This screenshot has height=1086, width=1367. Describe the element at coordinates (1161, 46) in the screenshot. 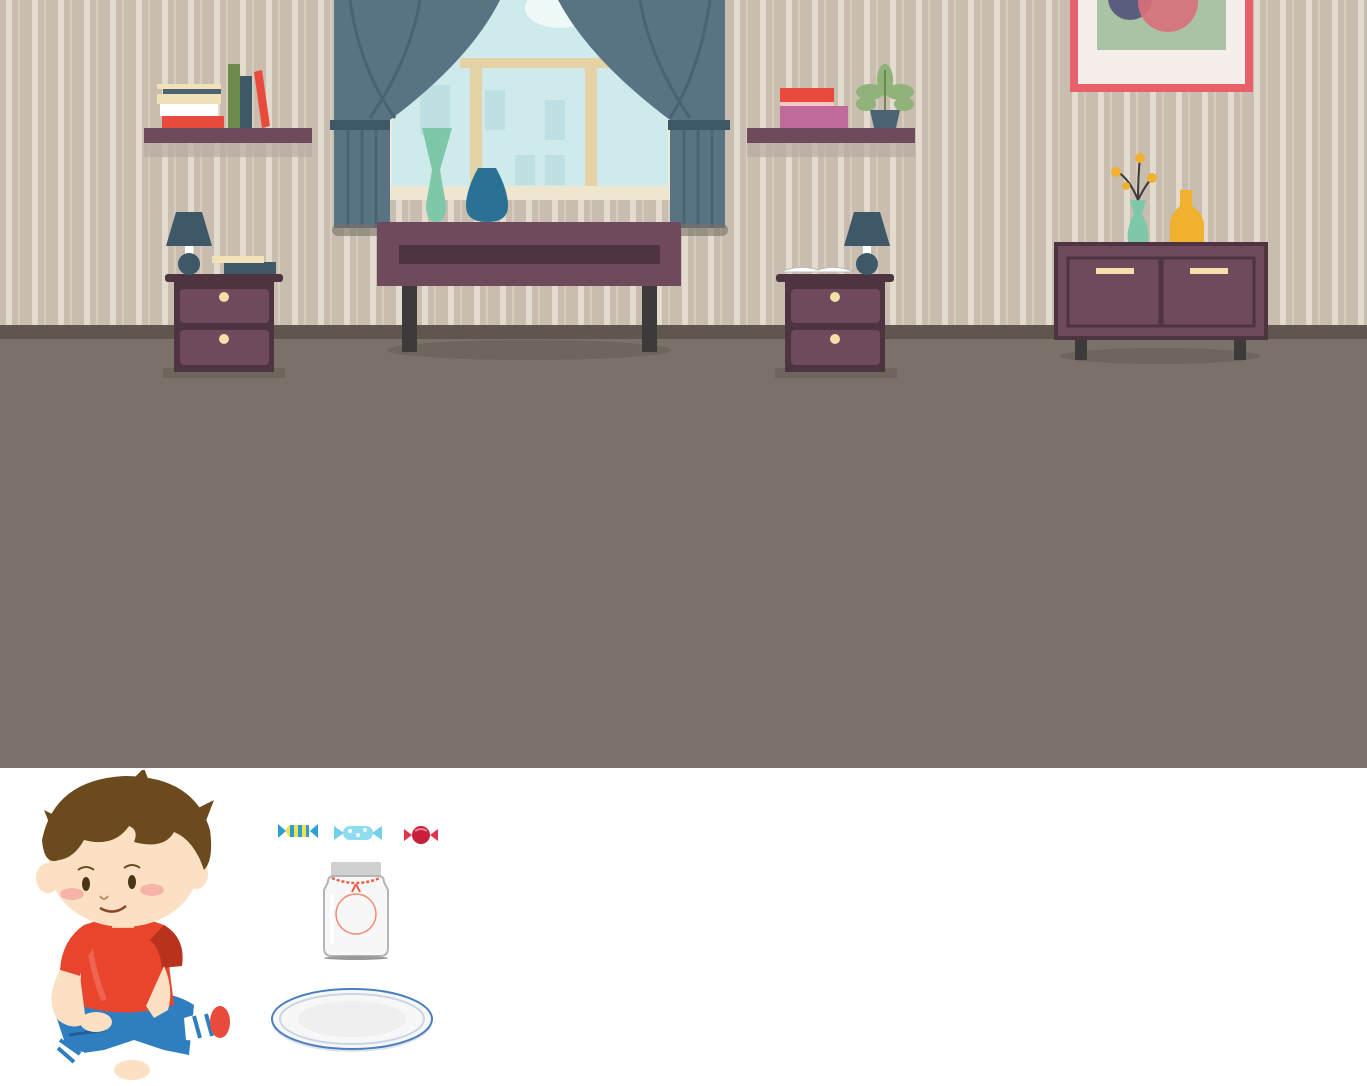

I see `wall-picture` at that location.